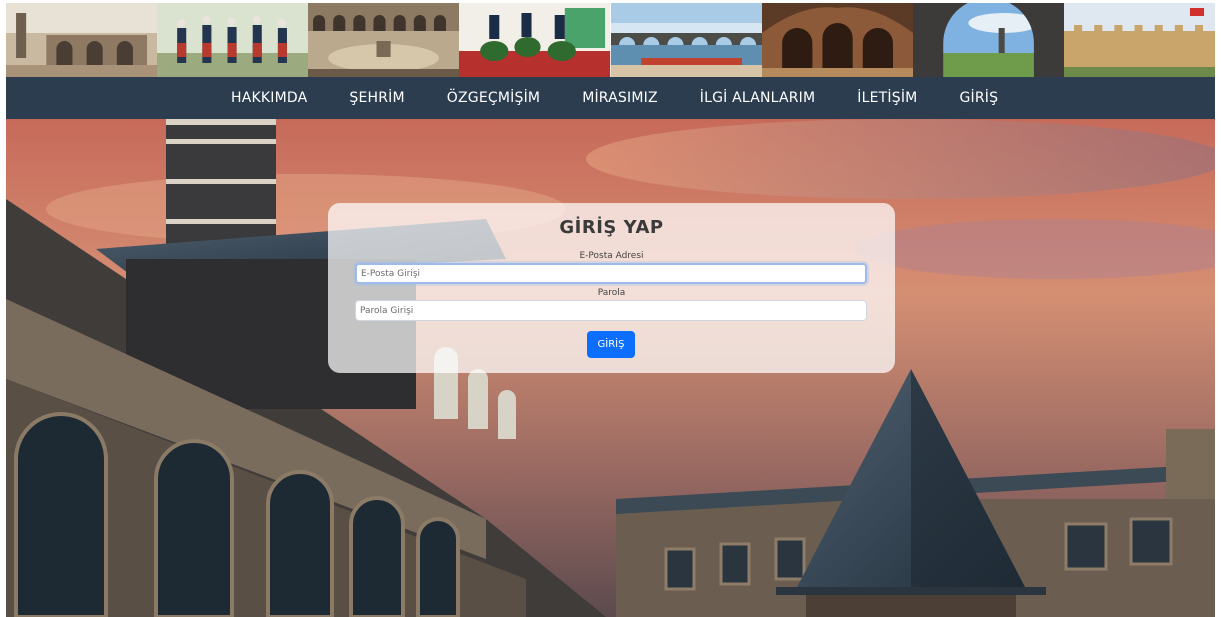 The width and height of the screenshot is (1221, 617). Describe the element at coordinates (611, 227) in the screenshot. I see `login-title: GİRİŞ YAP` at that location.